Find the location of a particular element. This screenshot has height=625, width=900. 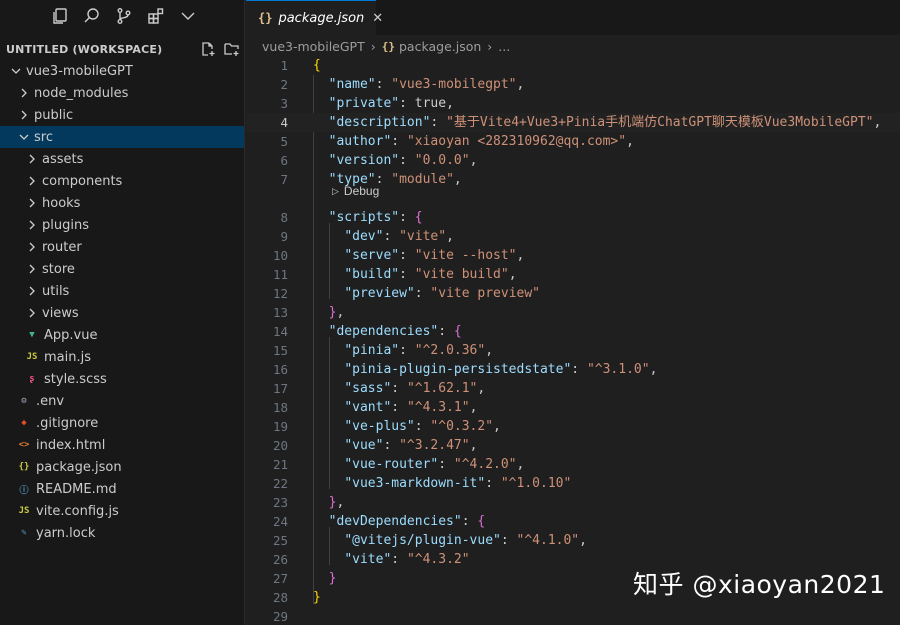

vue-icon: ▼ is located at coordinates (32, 335).